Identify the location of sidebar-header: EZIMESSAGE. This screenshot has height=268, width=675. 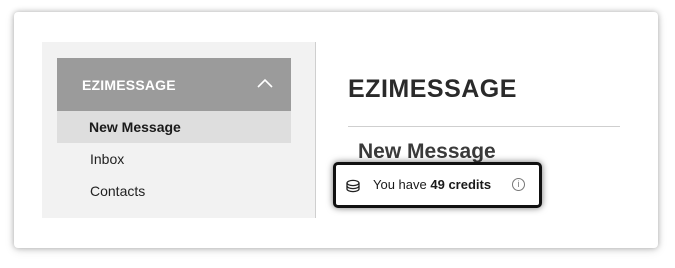
(174, 84).